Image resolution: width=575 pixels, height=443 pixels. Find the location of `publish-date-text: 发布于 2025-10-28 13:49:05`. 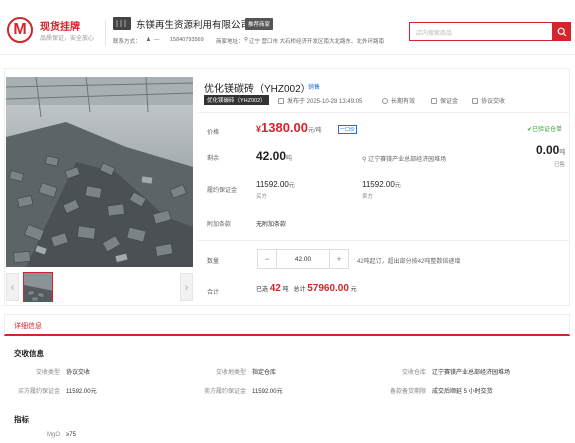

publish-date-text: 发布于 2025-10-28 13:49:05 is located at coordinates (325, 102).